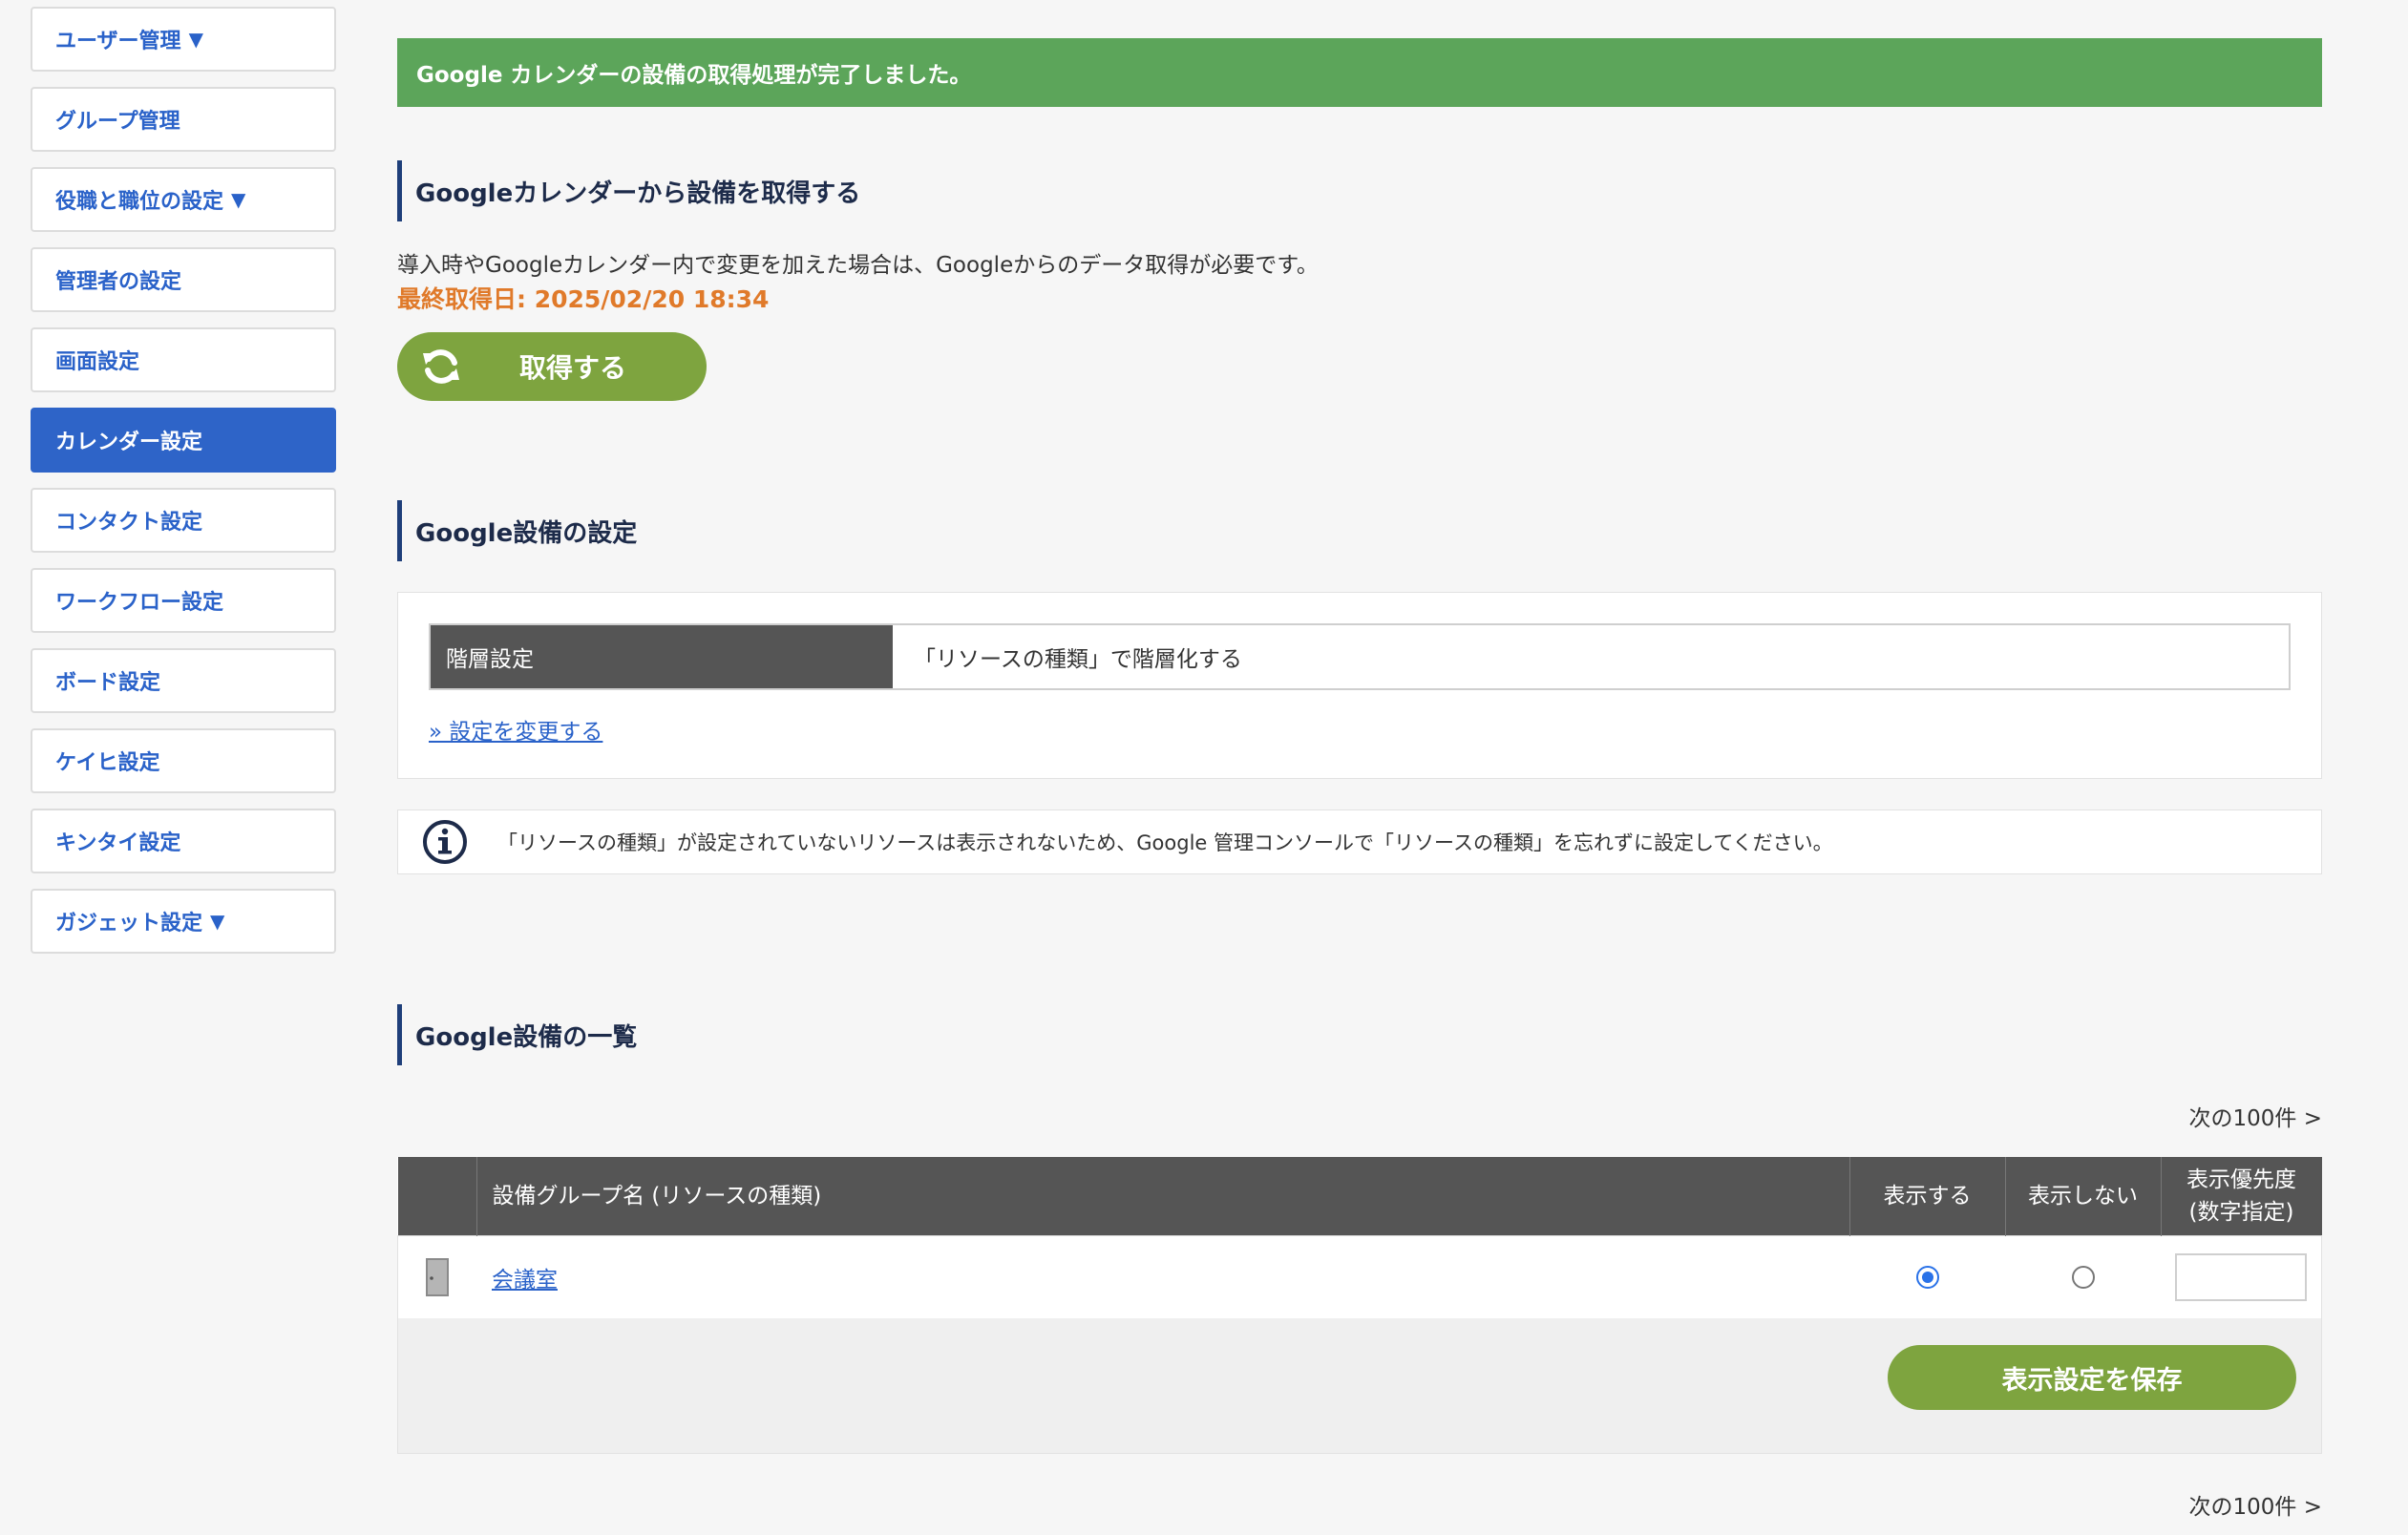 This screenshot has width=2408, height=1535. Describe the element at coordinates (107, 763) in the screenshot. I see `sidebar-item-label: ケイヒ設定` at that location.